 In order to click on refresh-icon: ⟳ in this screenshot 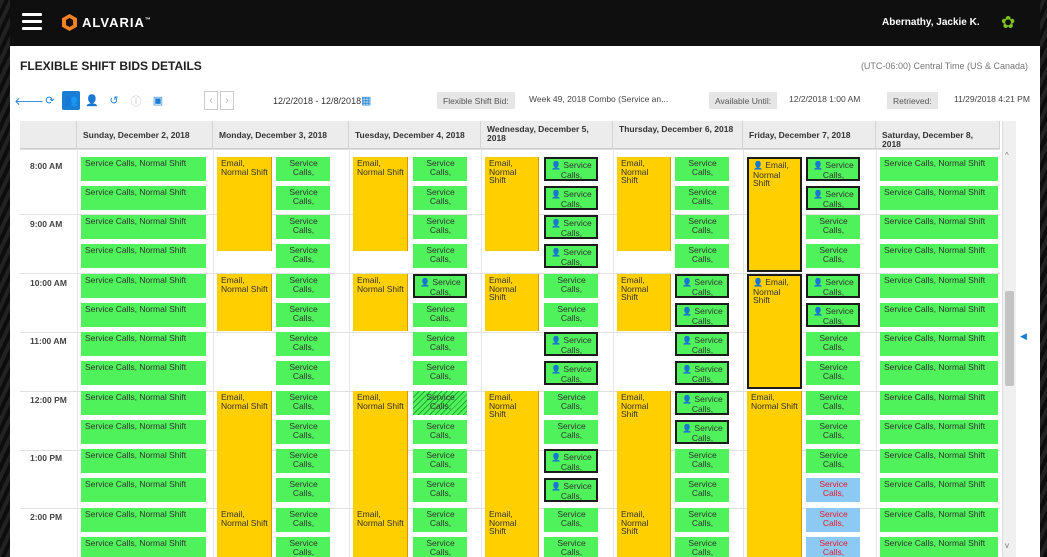, I will do `click(50, 100)`.